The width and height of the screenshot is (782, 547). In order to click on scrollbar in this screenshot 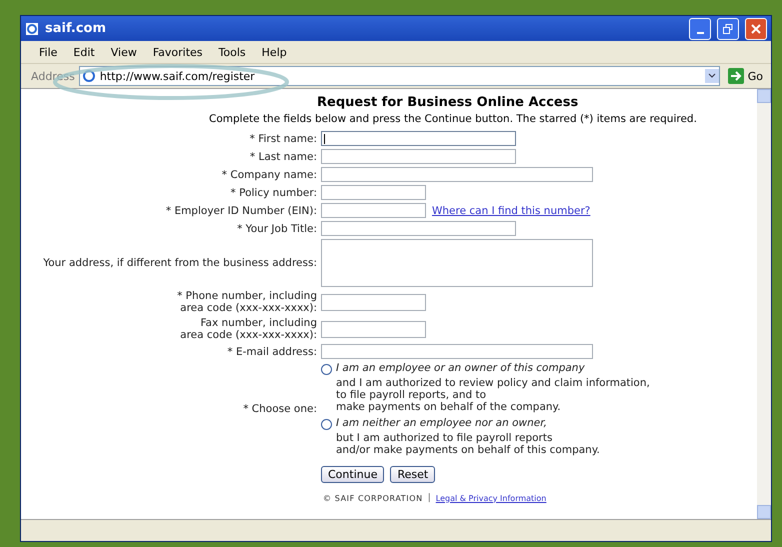, I will do `click(764, 304)`.